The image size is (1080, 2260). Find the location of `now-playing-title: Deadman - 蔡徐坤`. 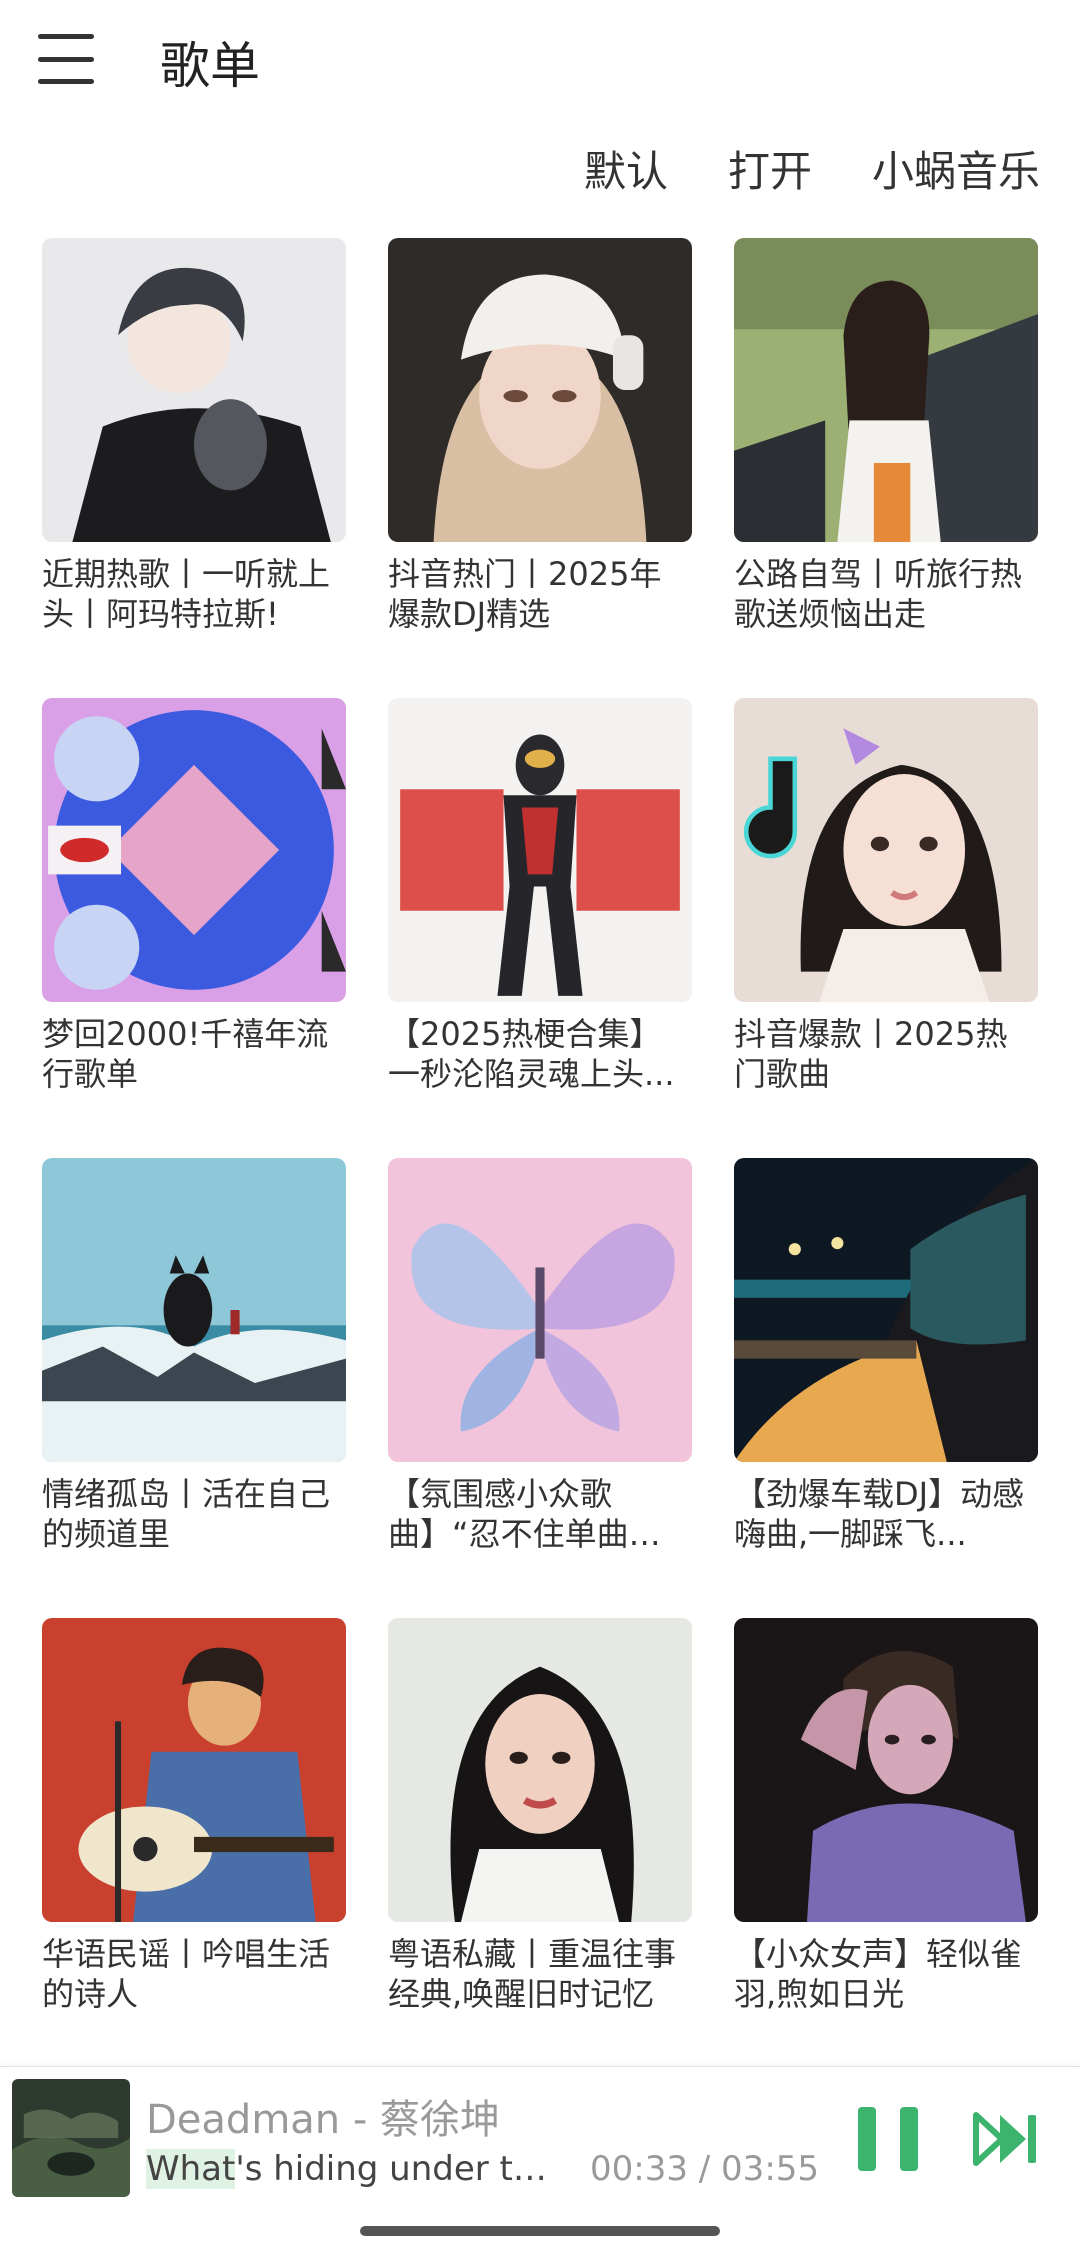

now-playing-title: Deadman - 蔡徐坤 is located at coordinates (323, 2120).